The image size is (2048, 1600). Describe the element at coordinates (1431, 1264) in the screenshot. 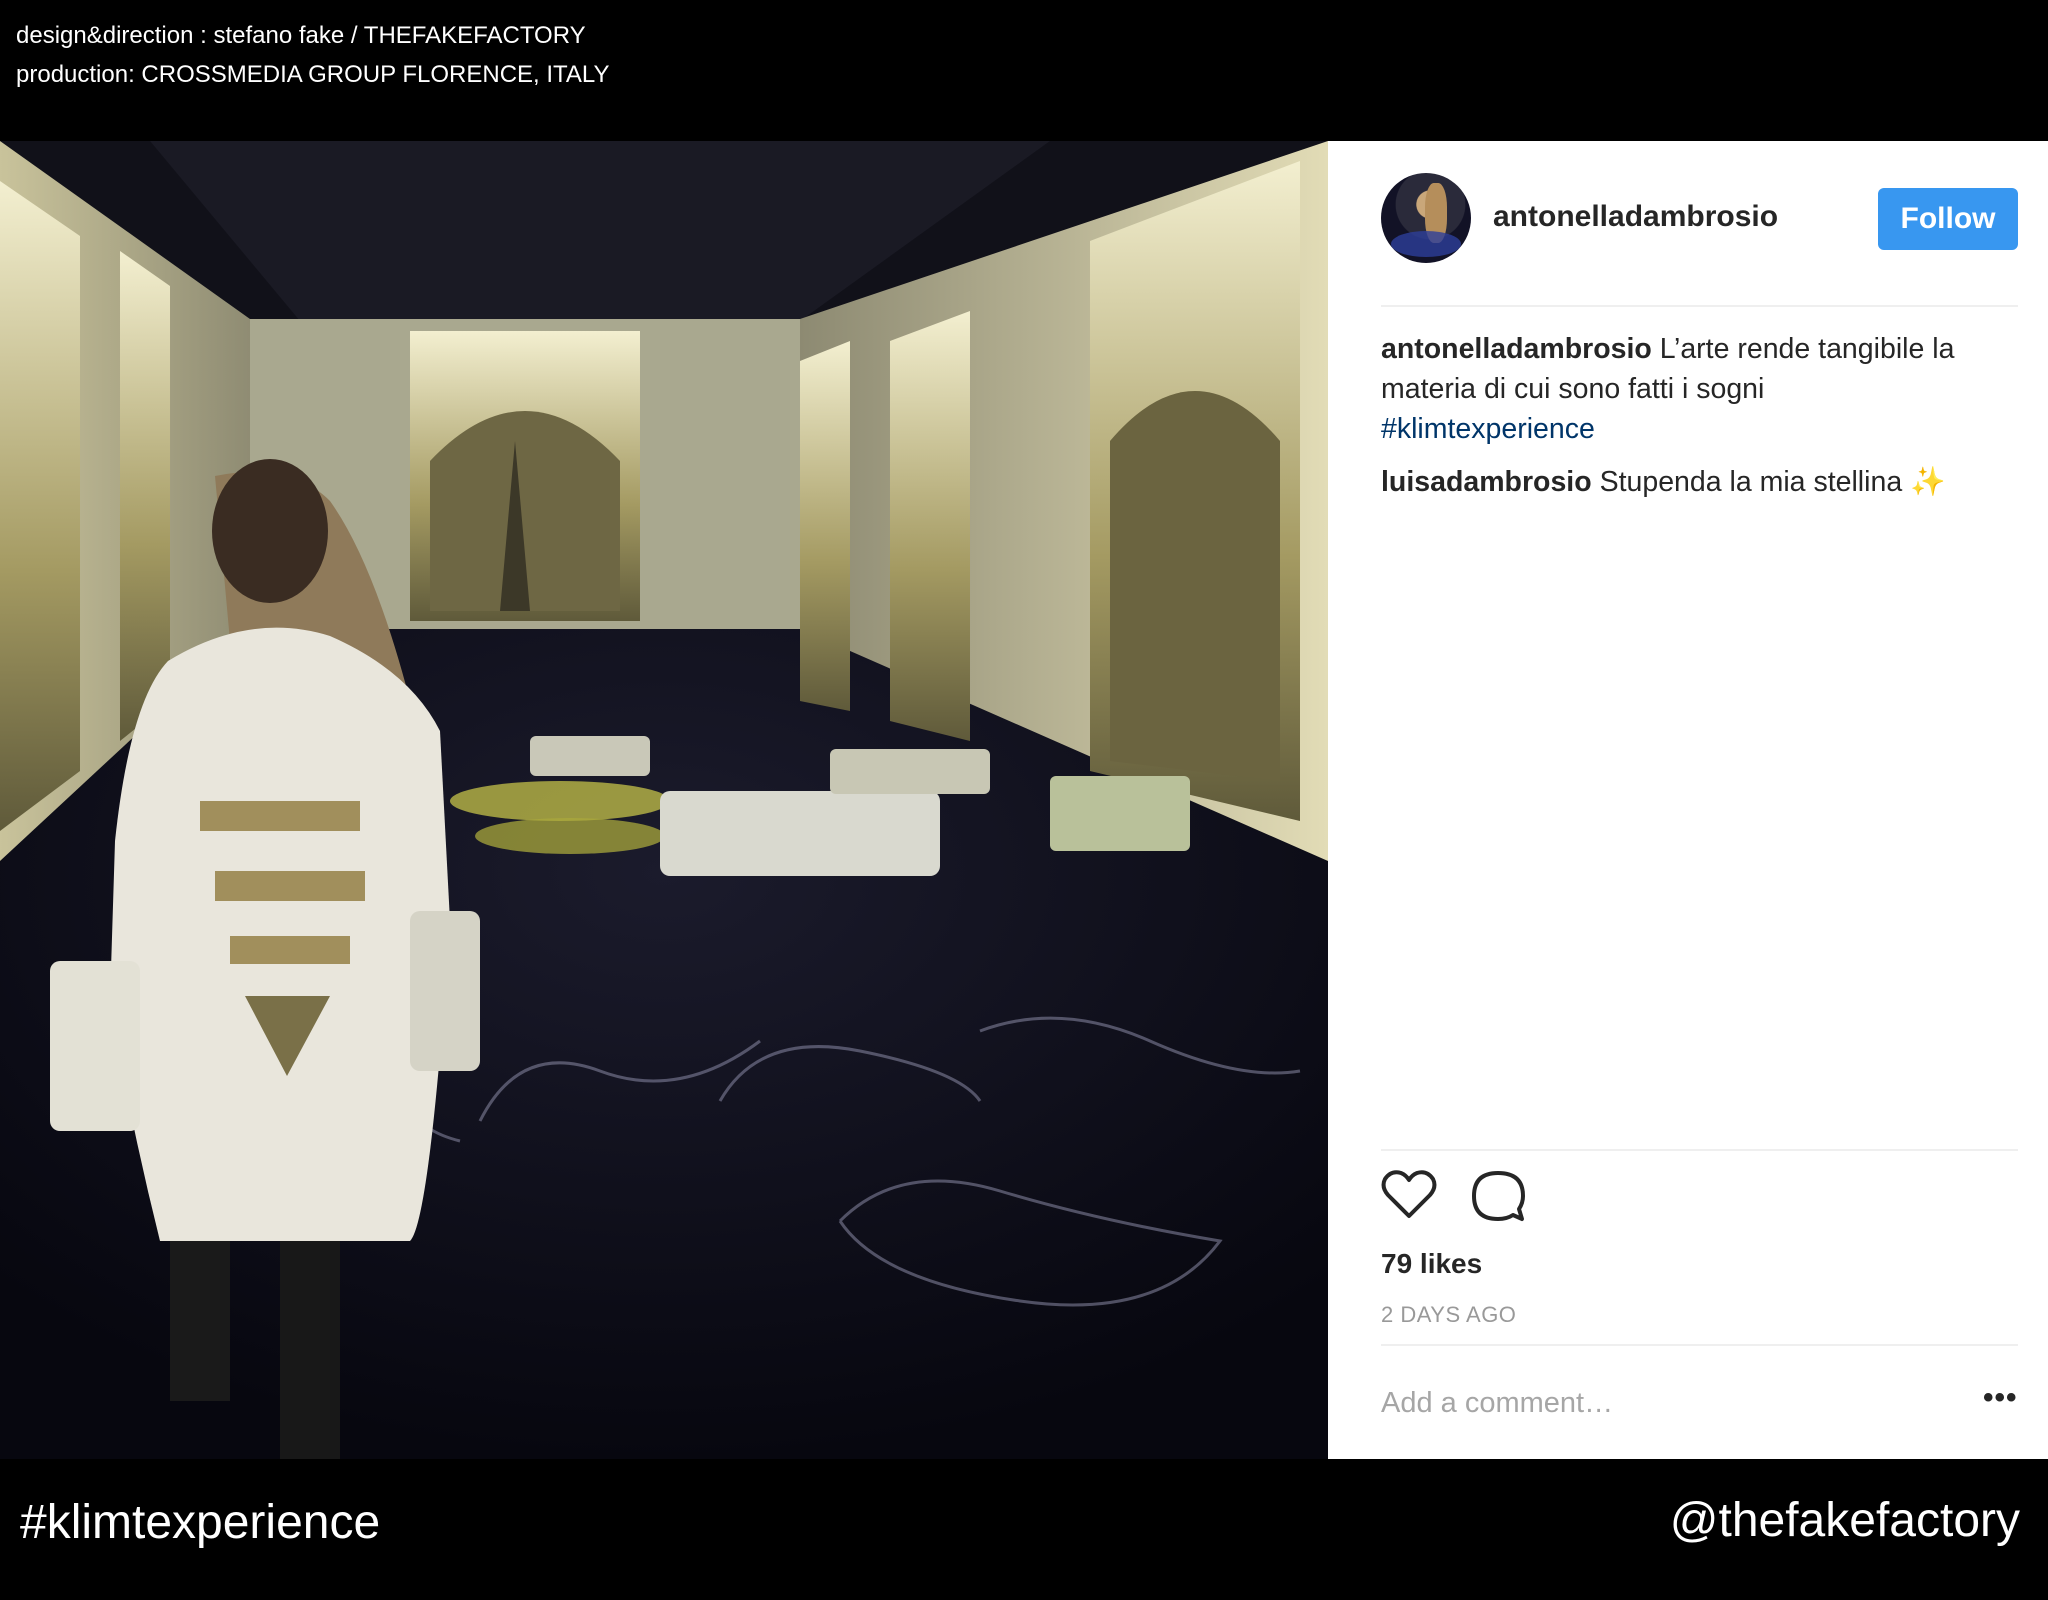

I see `likes-count: 79 likes` at that location.